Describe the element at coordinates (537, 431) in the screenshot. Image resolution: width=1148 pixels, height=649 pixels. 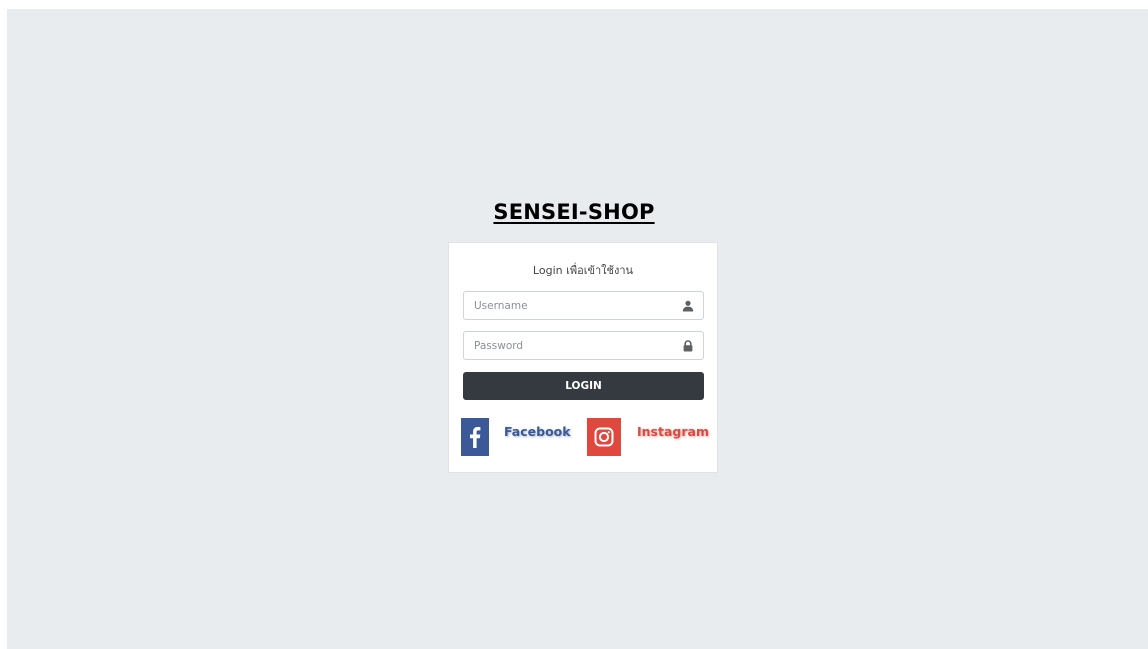
I see `facebook-link: Facebook` at that location.